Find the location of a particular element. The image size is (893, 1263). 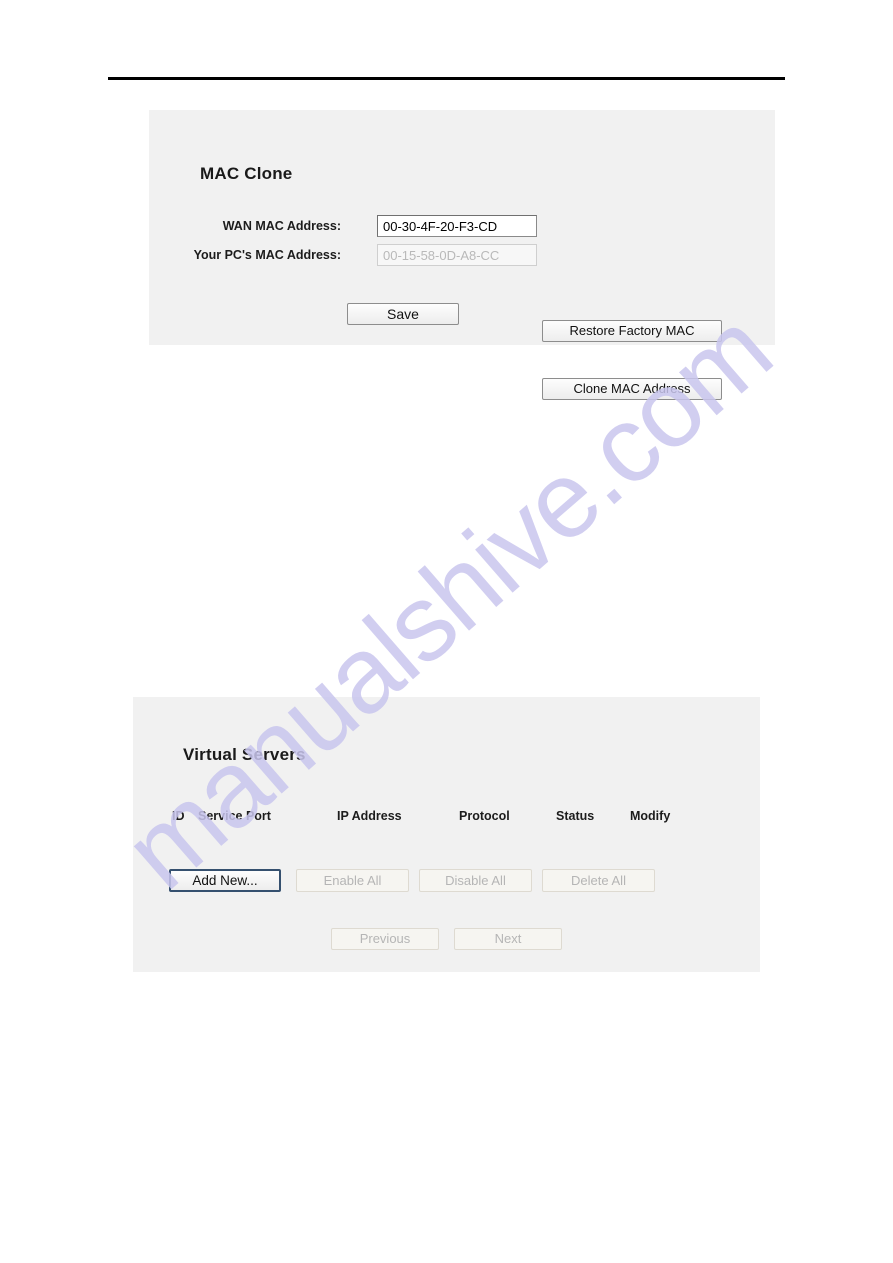

disable-all-button: Disable All is located at coordinates (475, 880).